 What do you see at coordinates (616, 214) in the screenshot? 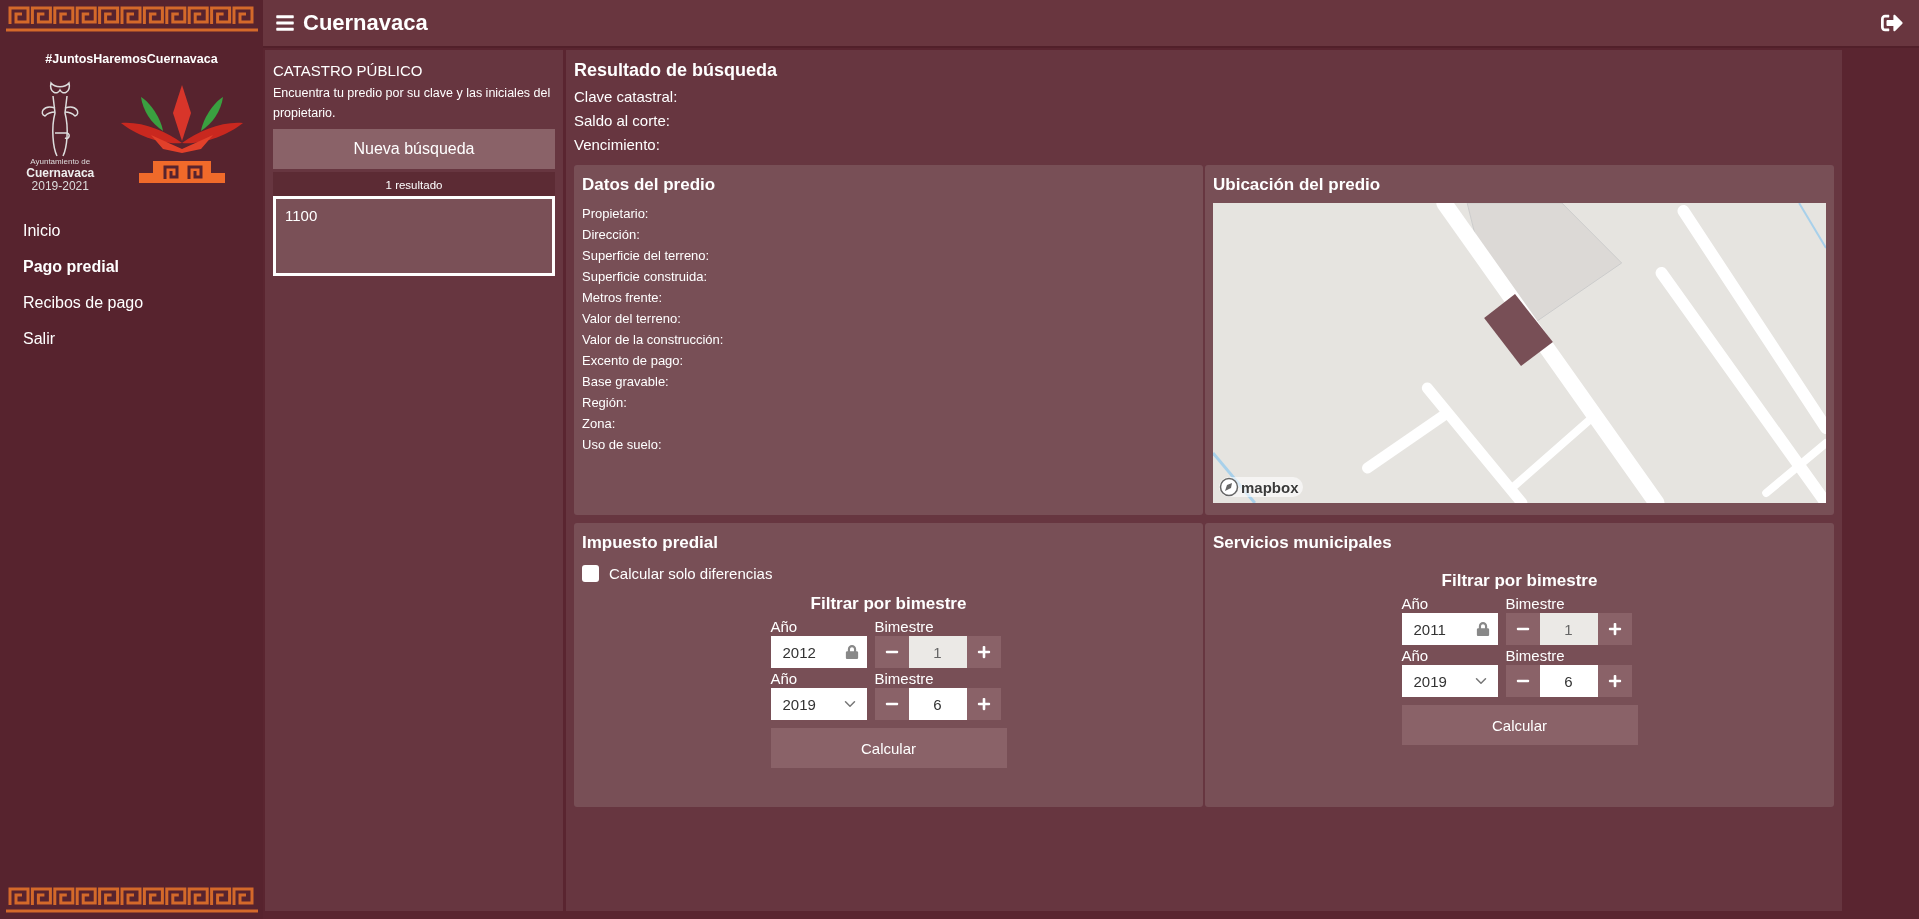
I see `field-label: Propietario:` at bounding box center [616, 214].